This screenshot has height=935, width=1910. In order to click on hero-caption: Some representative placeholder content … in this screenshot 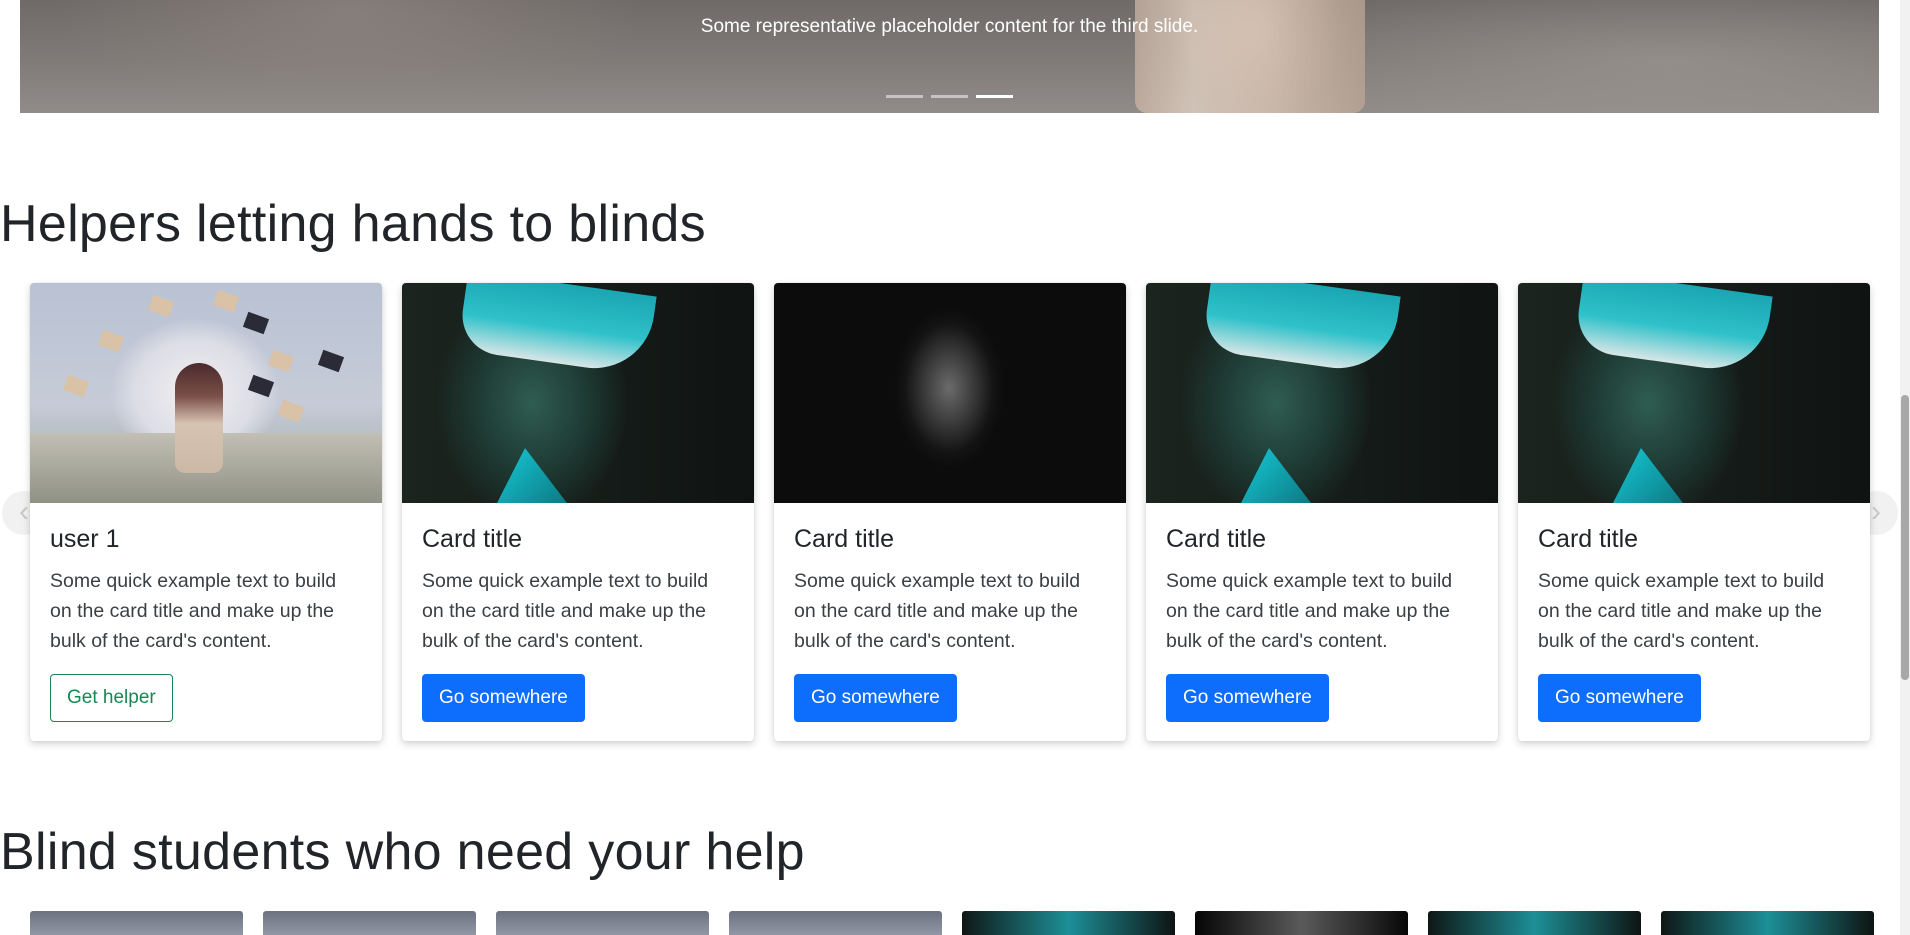, I will do `click(949, 26)`.